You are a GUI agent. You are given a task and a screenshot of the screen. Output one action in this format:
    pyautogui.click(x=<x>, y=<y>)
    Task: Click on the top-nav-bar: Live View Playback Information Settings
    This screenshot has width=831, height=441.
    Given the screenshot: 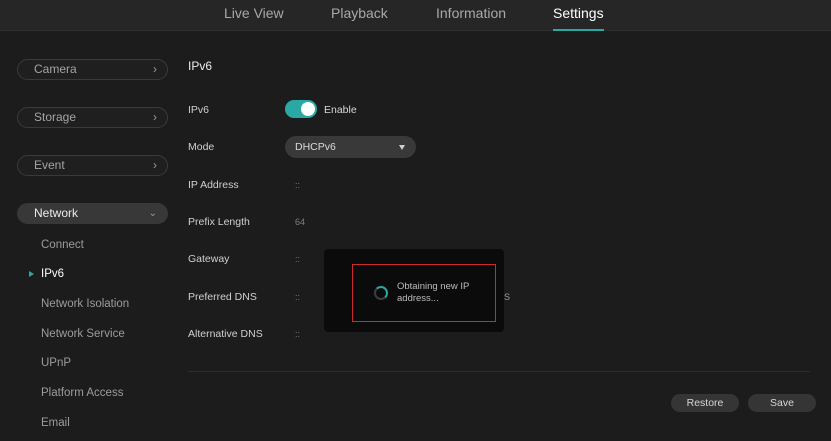 What is the action you would take?
    pyautogui.click(x=415, y=15)
    